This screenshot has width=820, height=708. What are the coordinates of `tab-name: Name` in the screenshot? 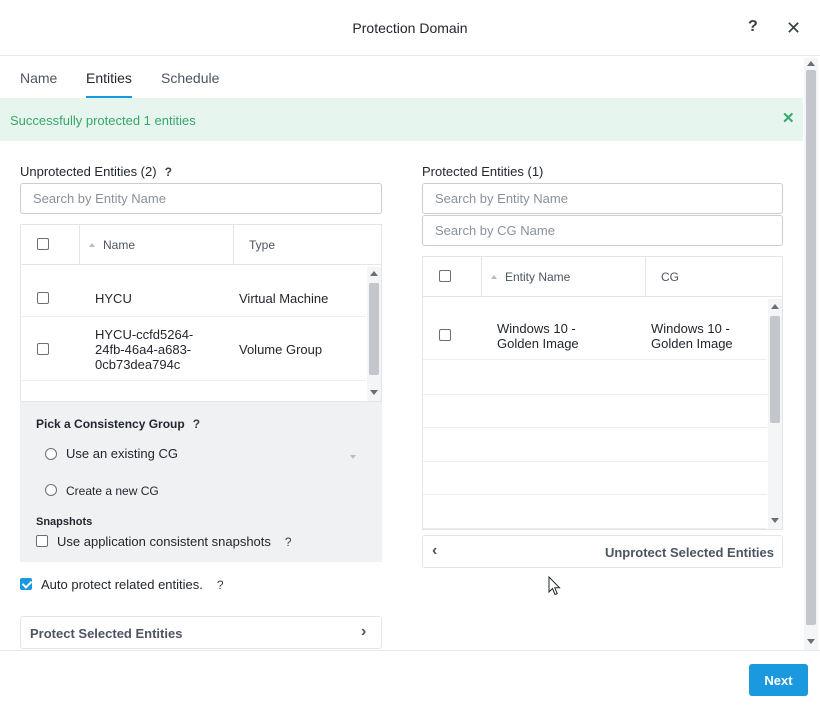 It's located at (38, 78).